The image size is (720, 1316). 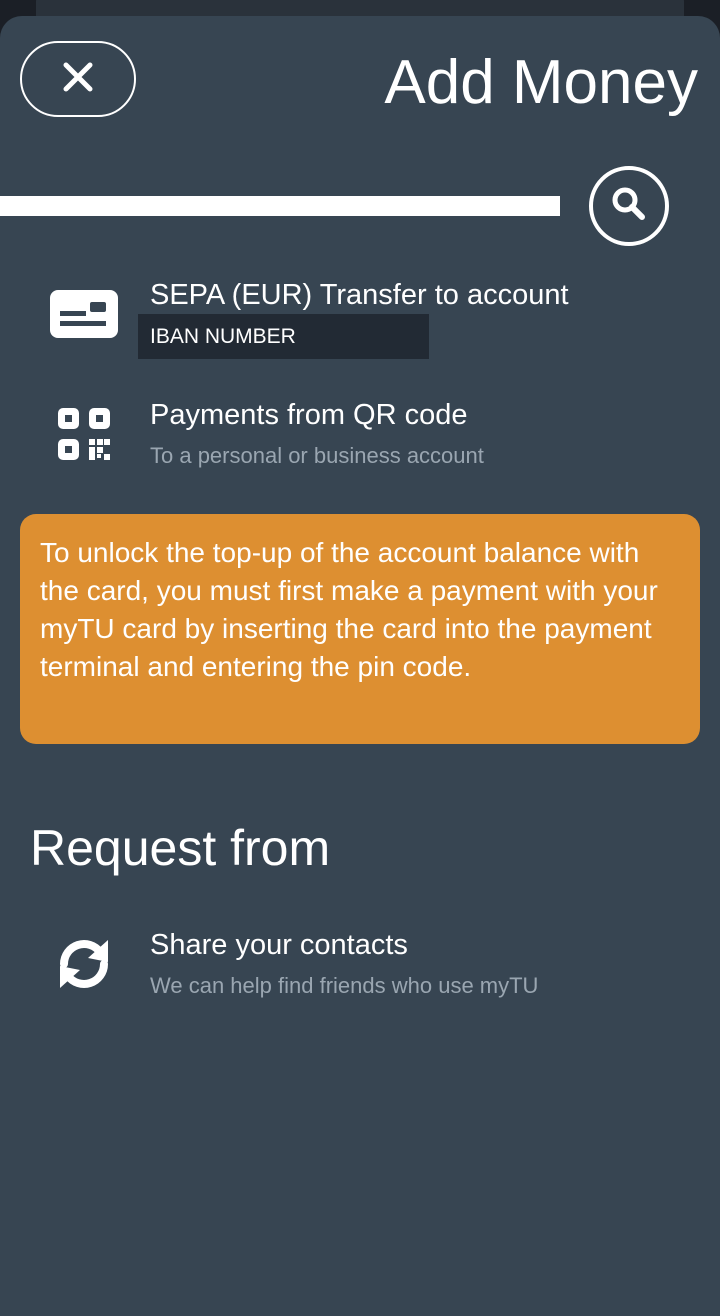 What do you see at coordinates (84, 434) in the screenshot?
I see `qr-code-icon` at bounding box center [84, 434].